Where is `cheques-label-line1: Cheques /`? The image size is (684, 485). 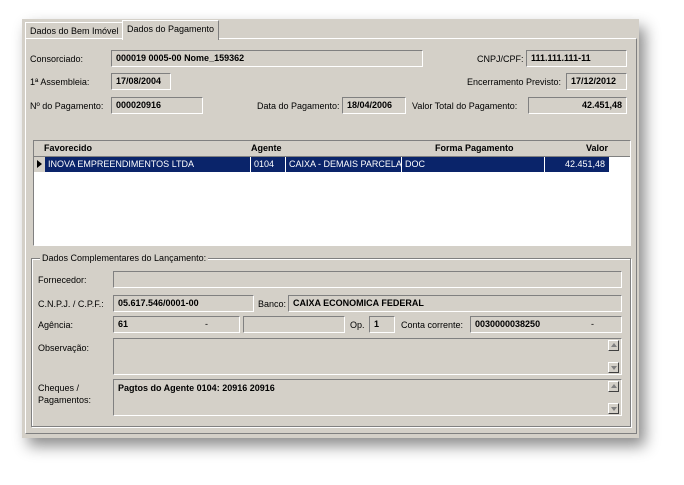 cheques-label-line1: Cheques / is located at coordinates (59, 388).